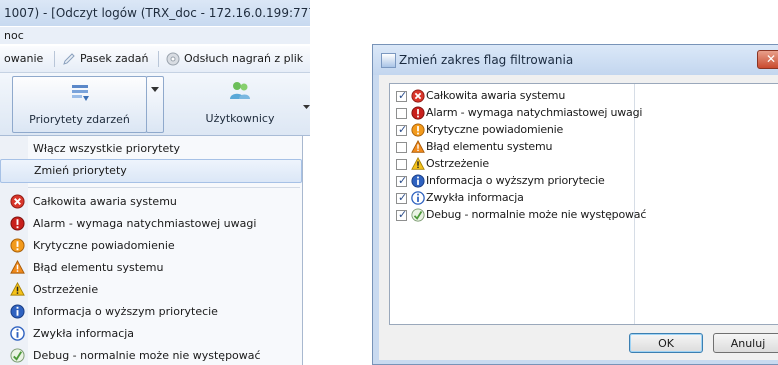 The width and height of the screenshot is (778, 365). Describe the element at coordinates (173, 59) in the screenshot. I see `disc-icon` at that location.